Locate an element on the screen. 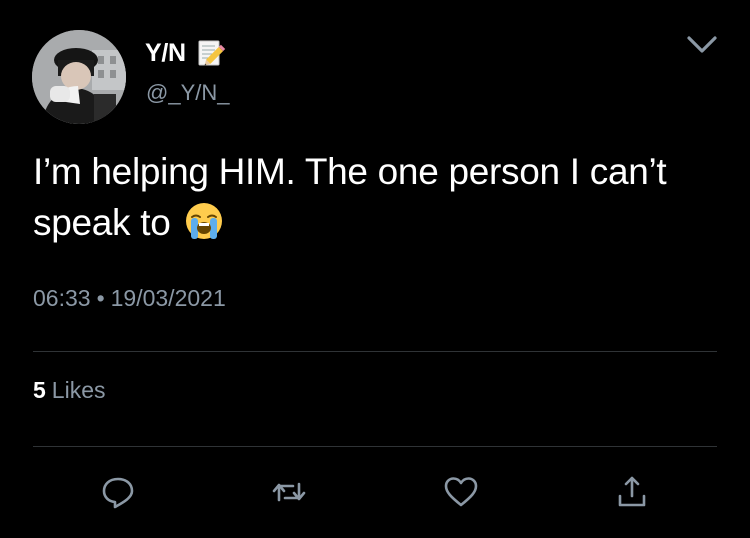 This screenshot has height=538, width=750. avatar-photo is located at coordinates (79, 77).